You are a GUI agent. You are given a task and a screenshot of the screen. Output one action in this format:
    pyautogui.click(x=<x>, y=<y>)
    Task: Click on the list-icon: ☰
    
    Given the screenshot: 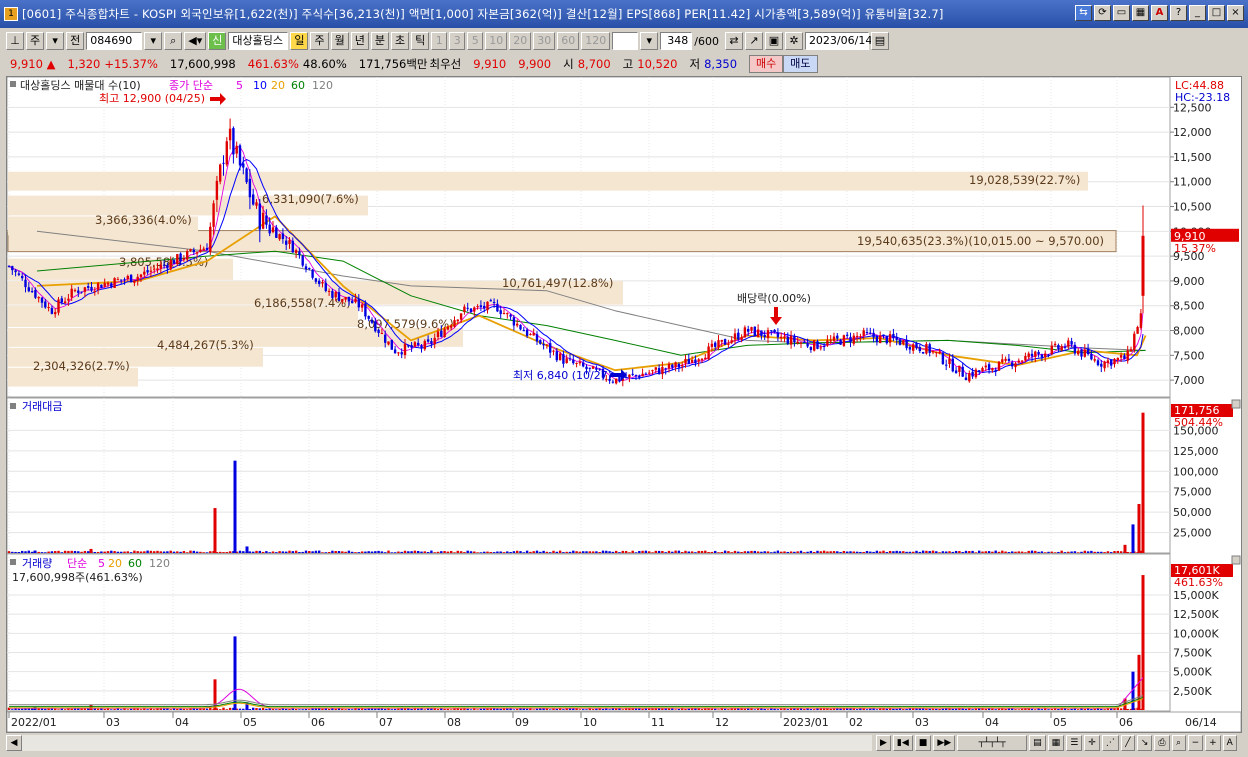 What is the action you would take?
    pyautogui.click(x=1074, y=743)
    